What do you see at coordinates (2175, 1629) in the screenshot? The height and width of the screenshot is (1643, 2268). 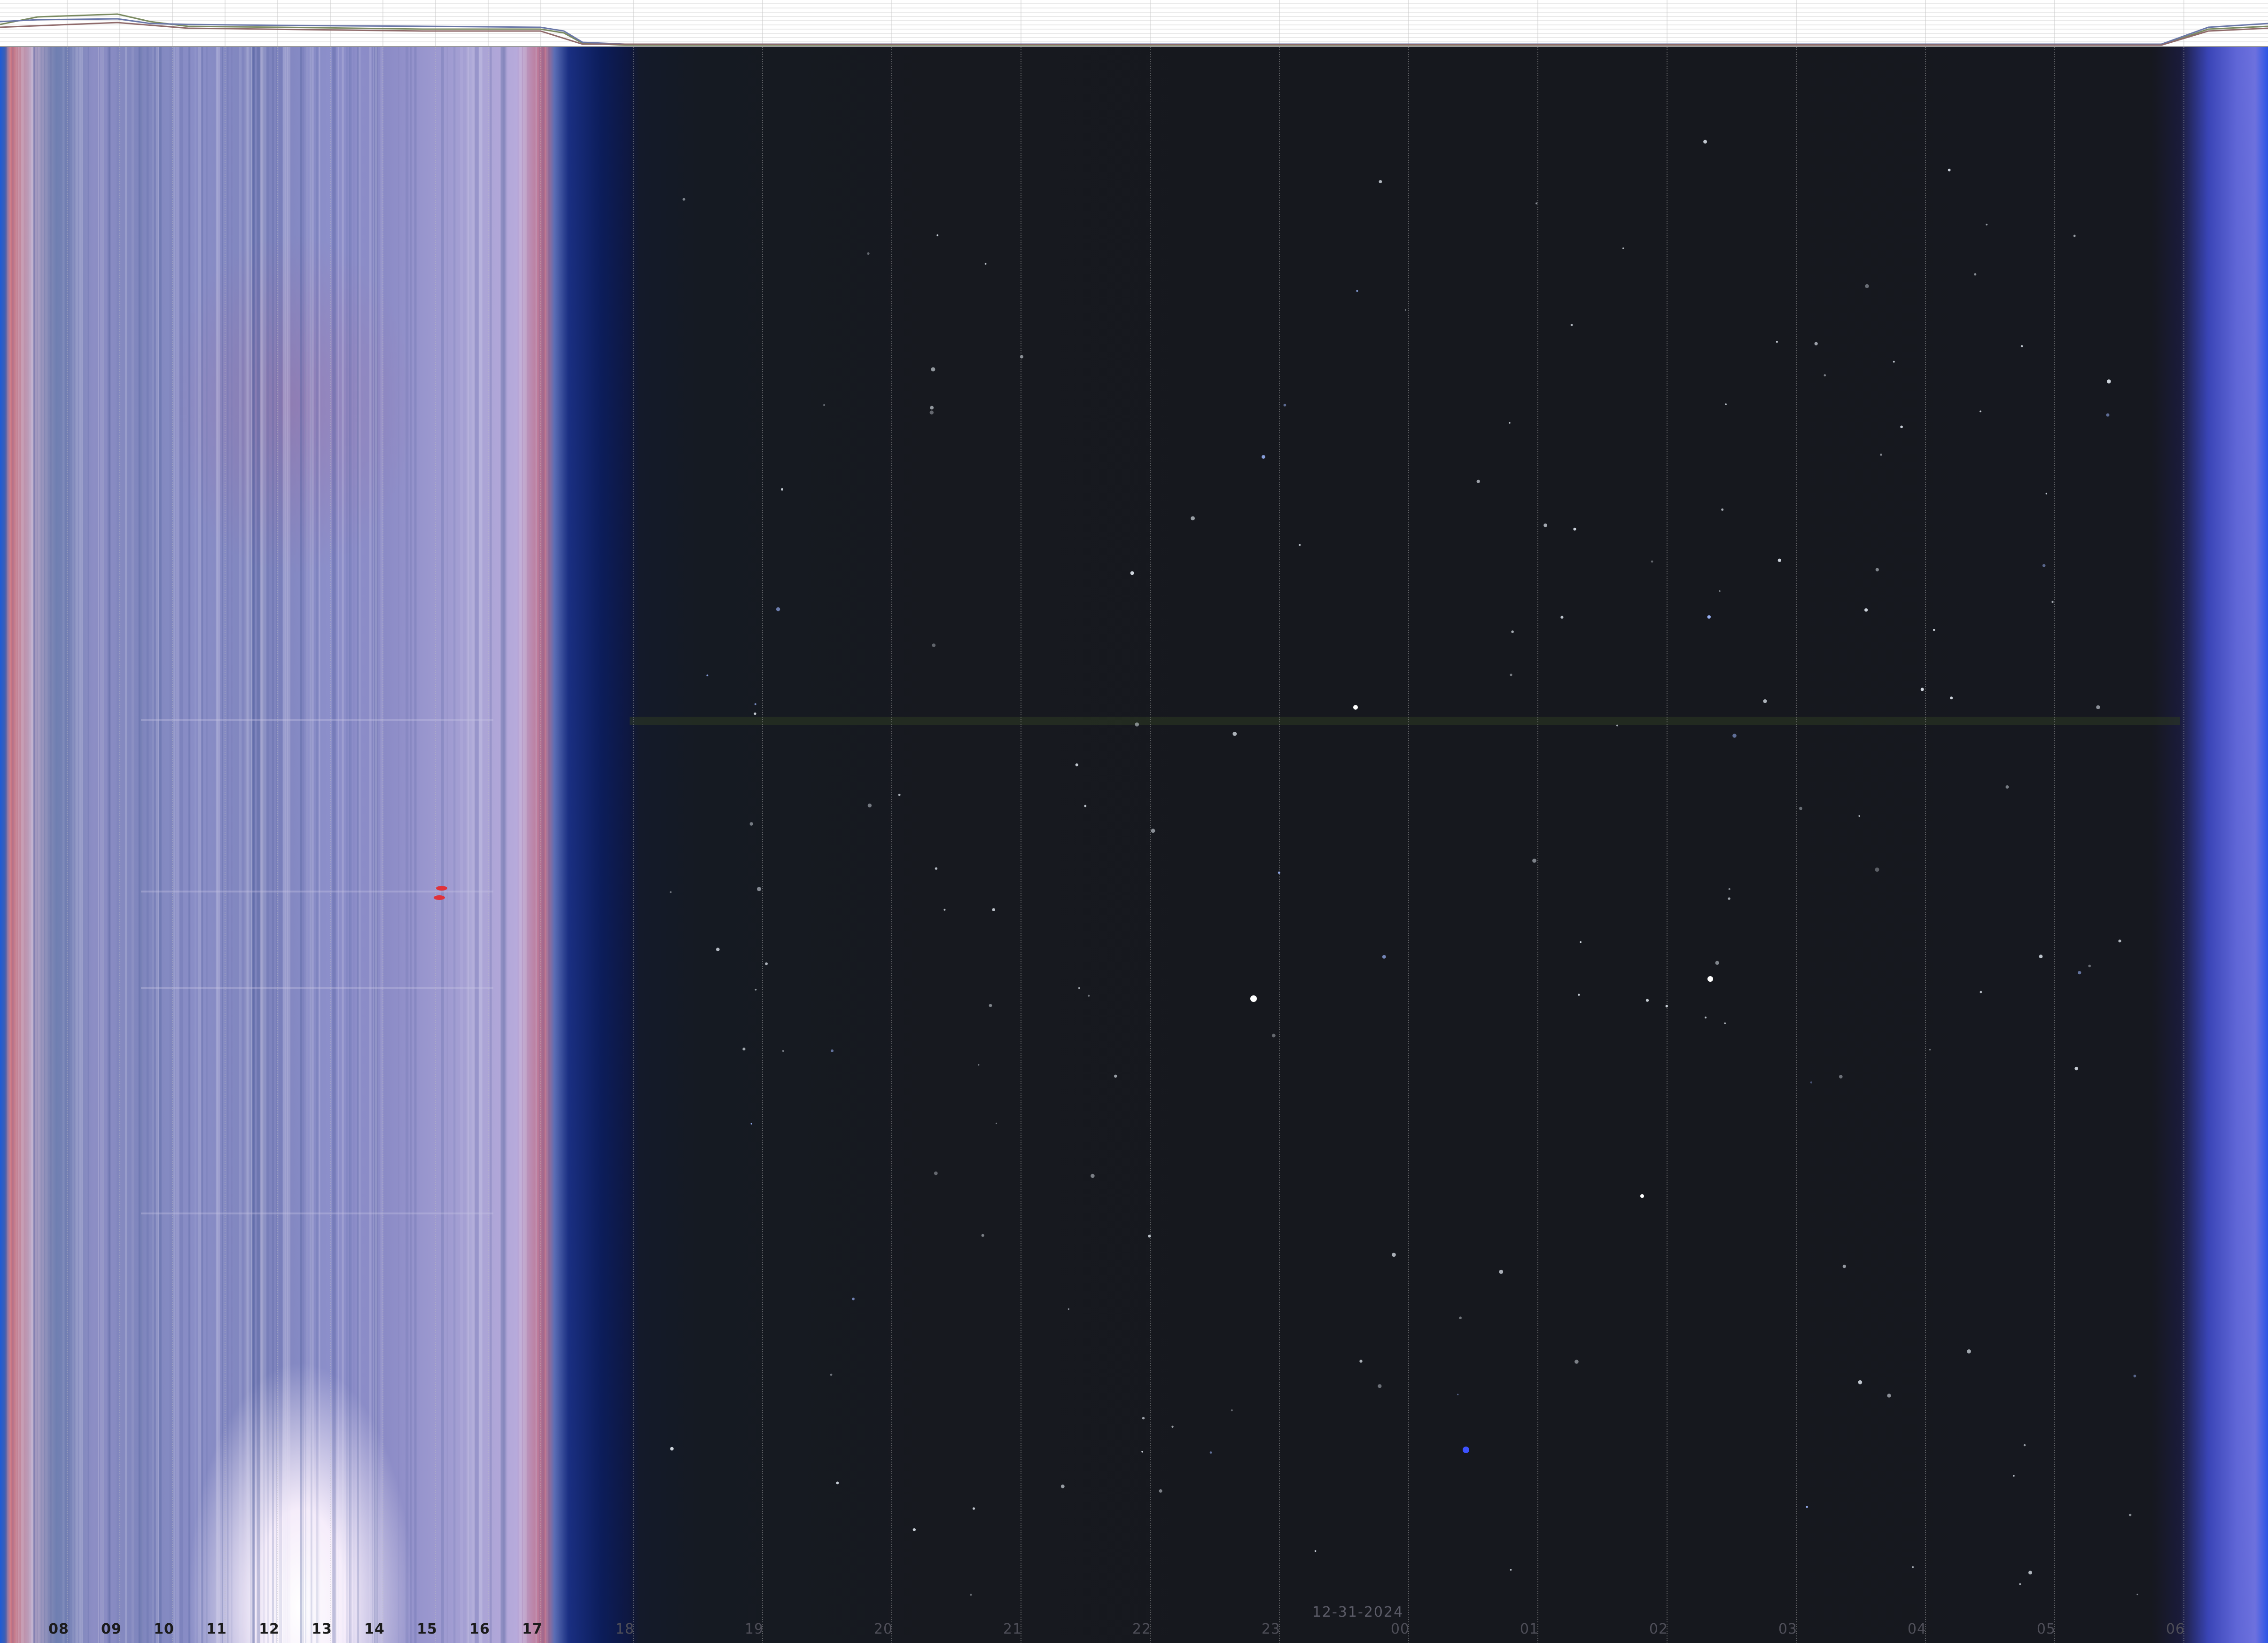 I see `hour-label: 06` at bounding box center [2175, 1629].